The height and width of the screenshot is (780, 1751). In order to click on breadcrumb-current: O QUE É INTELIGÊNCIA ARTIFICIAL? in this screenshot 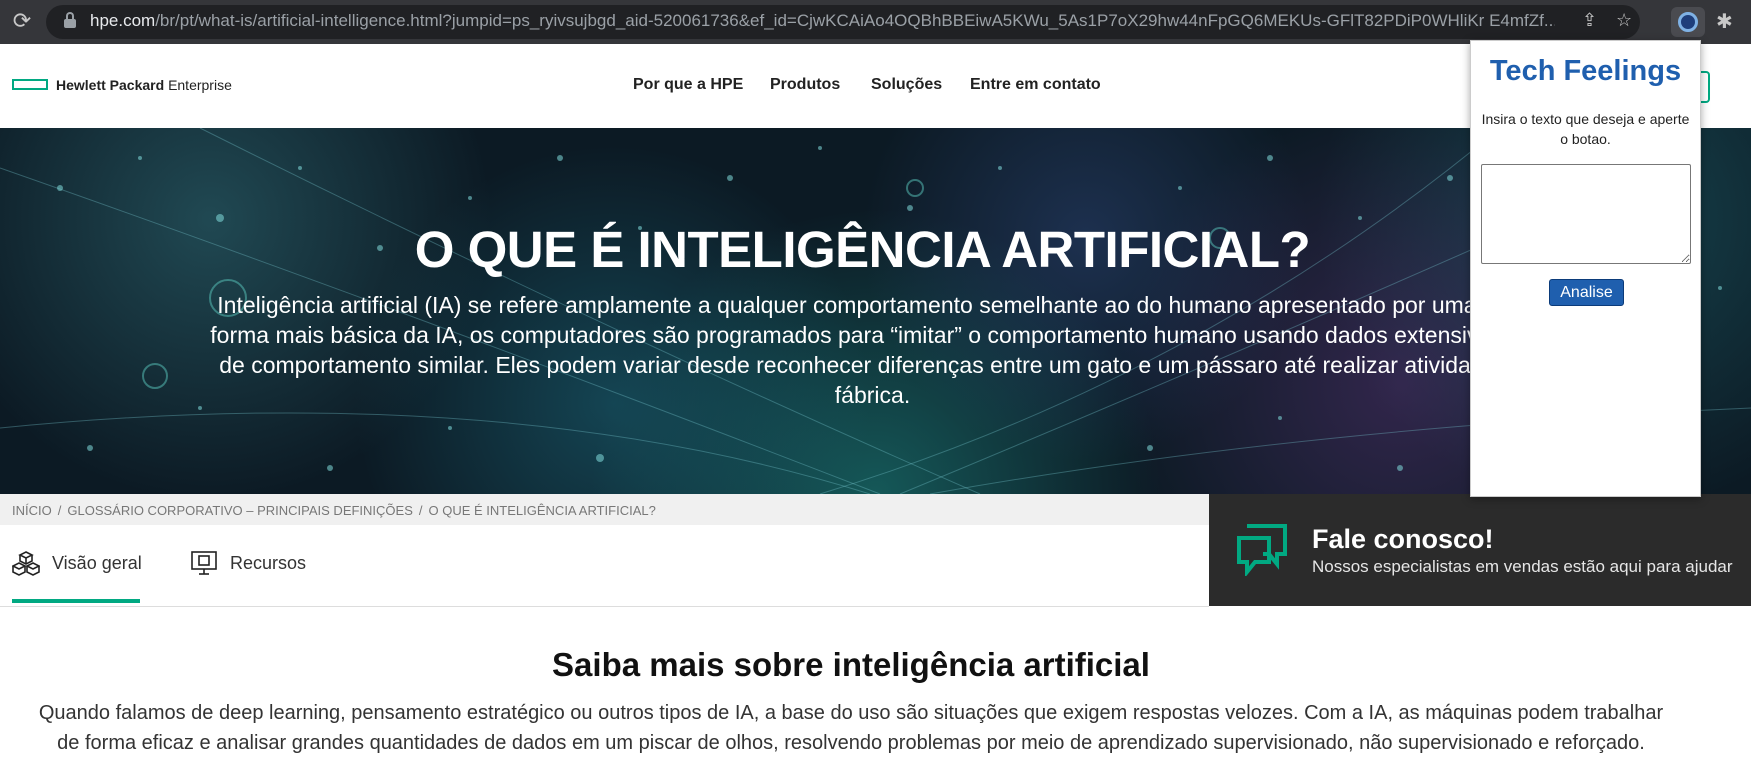, I will do `click(542, 510)`.